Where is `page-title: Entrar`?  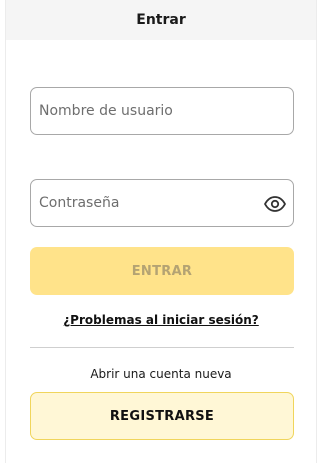
page-title: Entrar is located at coordinates (161, 20).